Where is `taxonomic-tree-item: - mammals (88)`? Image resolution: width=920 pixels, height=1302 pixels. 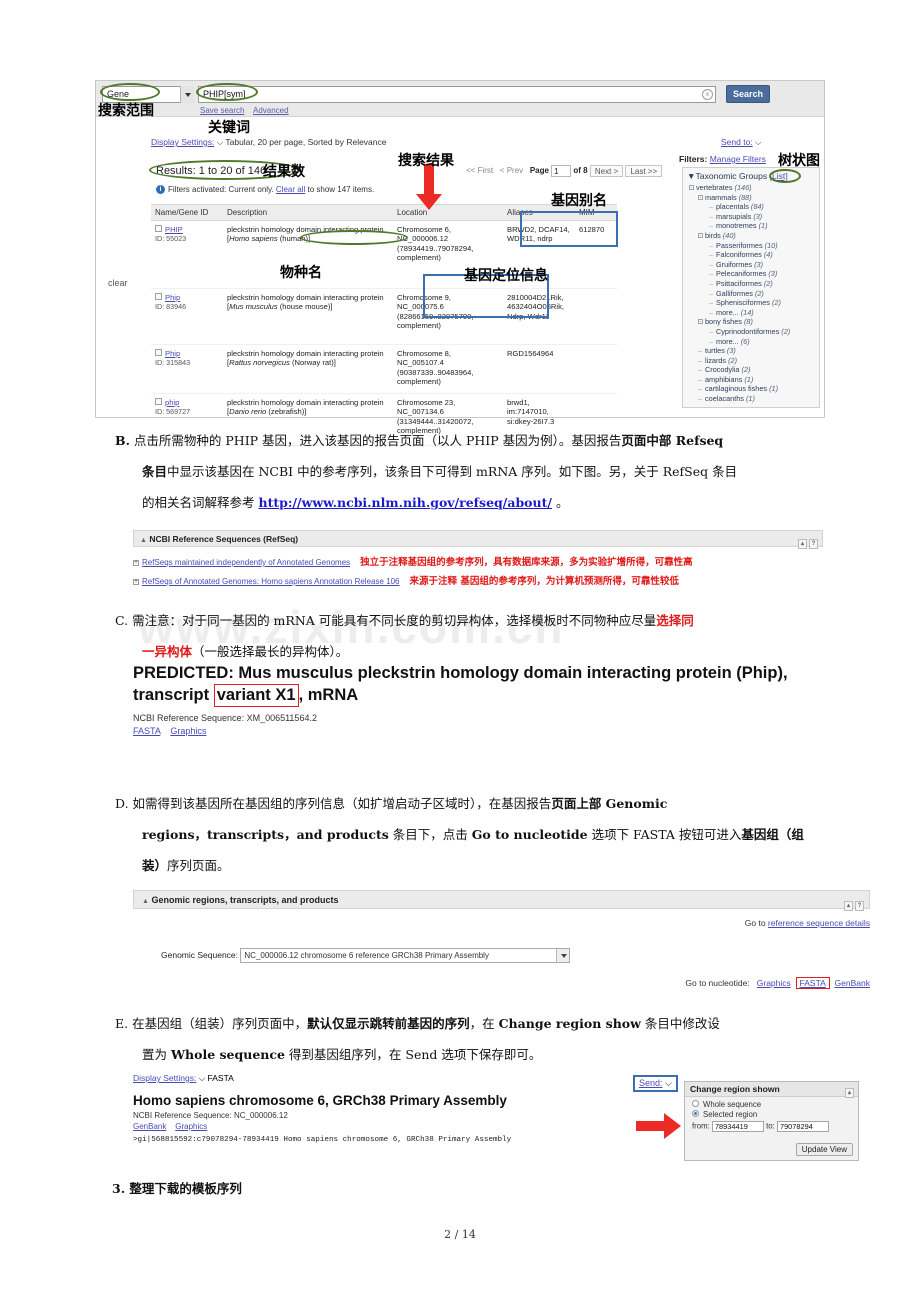
taxonomic-tree-item: - mammals (88) is located at coordinates (751, 198).